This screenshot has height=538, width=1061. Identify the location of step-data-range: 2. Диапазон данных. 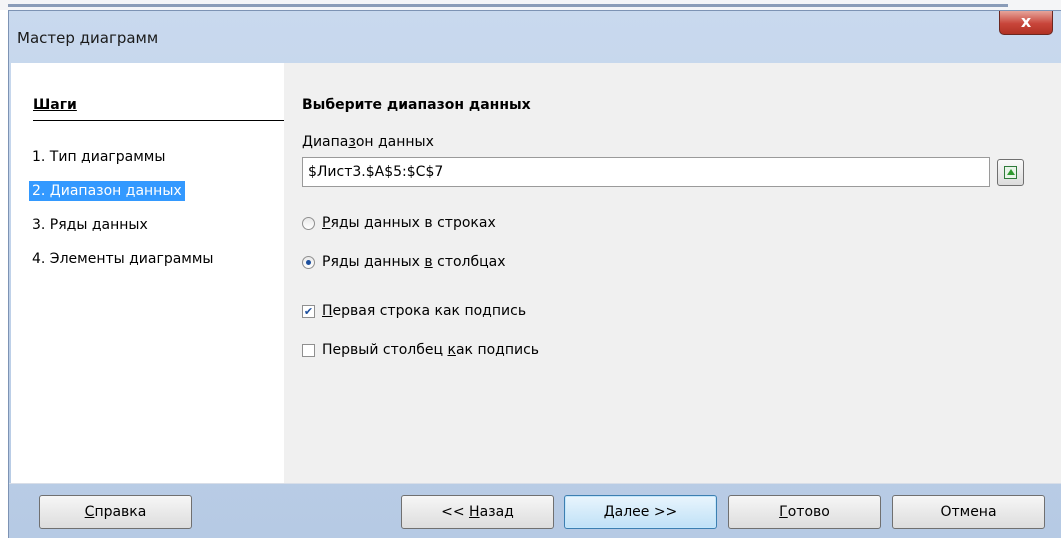
(107, 191).